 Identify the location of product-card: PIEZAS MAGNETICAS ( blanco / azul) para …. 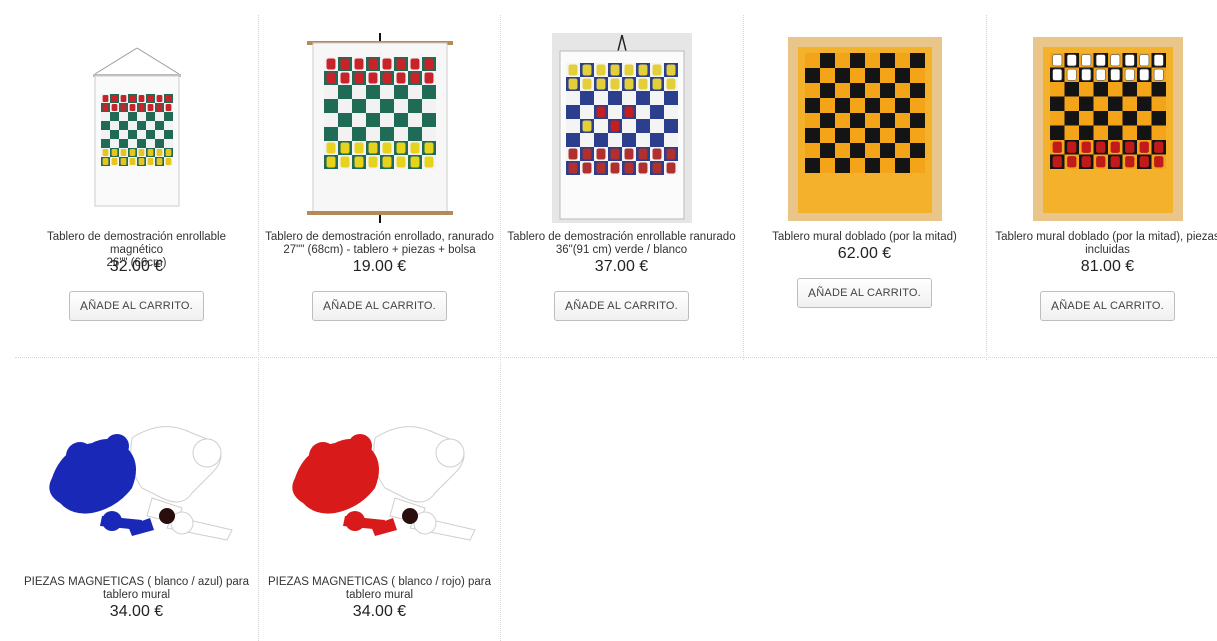
(136, 499).